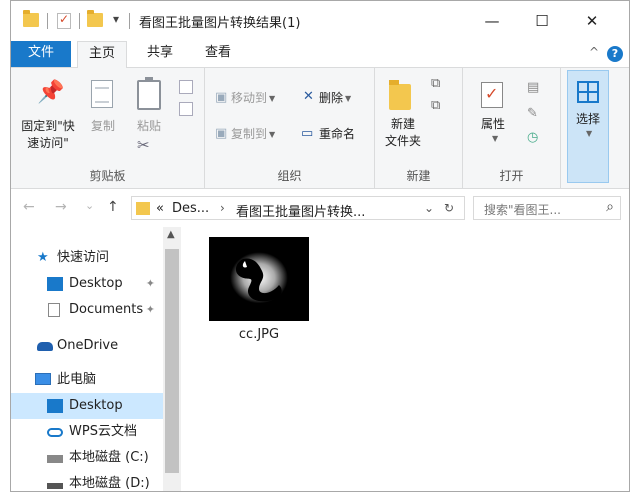 This screenshot has width=641, height=492. I want to click on search-icon: ⌕, so click(610, 207).